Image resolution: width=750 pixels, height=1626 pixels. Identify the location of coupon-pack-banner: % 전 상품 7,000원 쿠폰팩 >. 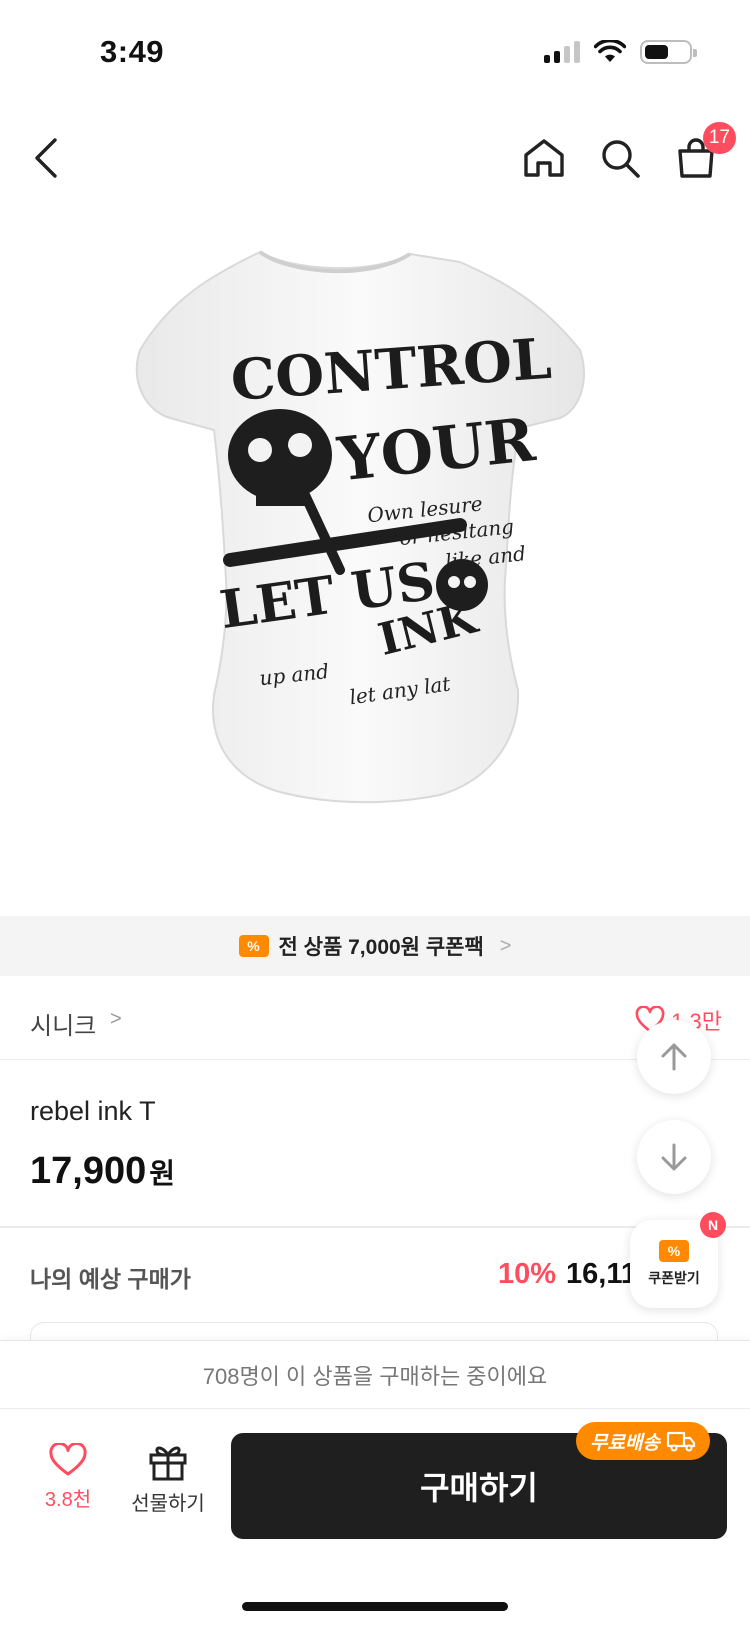
(375, 946).